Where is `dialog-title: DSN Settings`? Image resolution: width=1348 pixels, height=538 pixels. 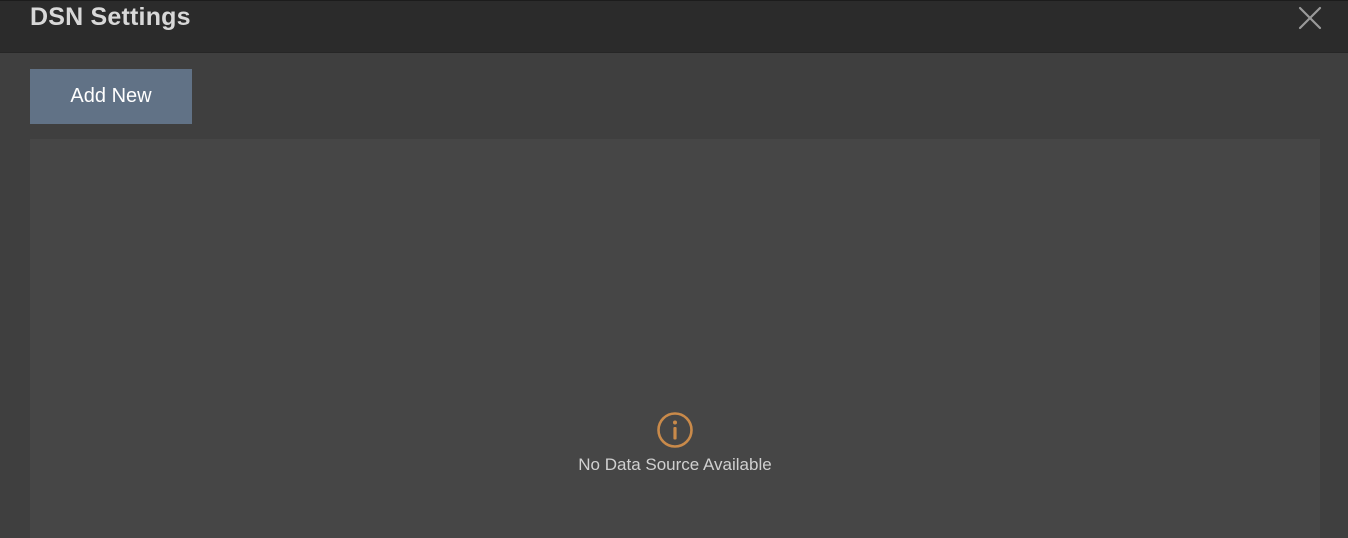
dialog-title: DSN Settings is located at coordinates (110, 17).